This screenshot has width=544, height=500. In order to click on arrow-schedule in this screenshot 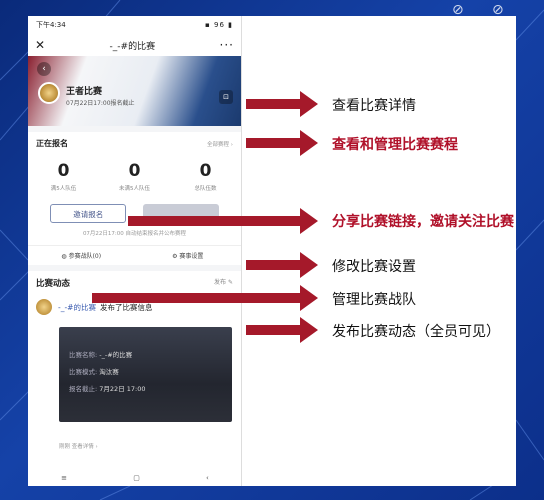, I will do `click(282, 143)`.